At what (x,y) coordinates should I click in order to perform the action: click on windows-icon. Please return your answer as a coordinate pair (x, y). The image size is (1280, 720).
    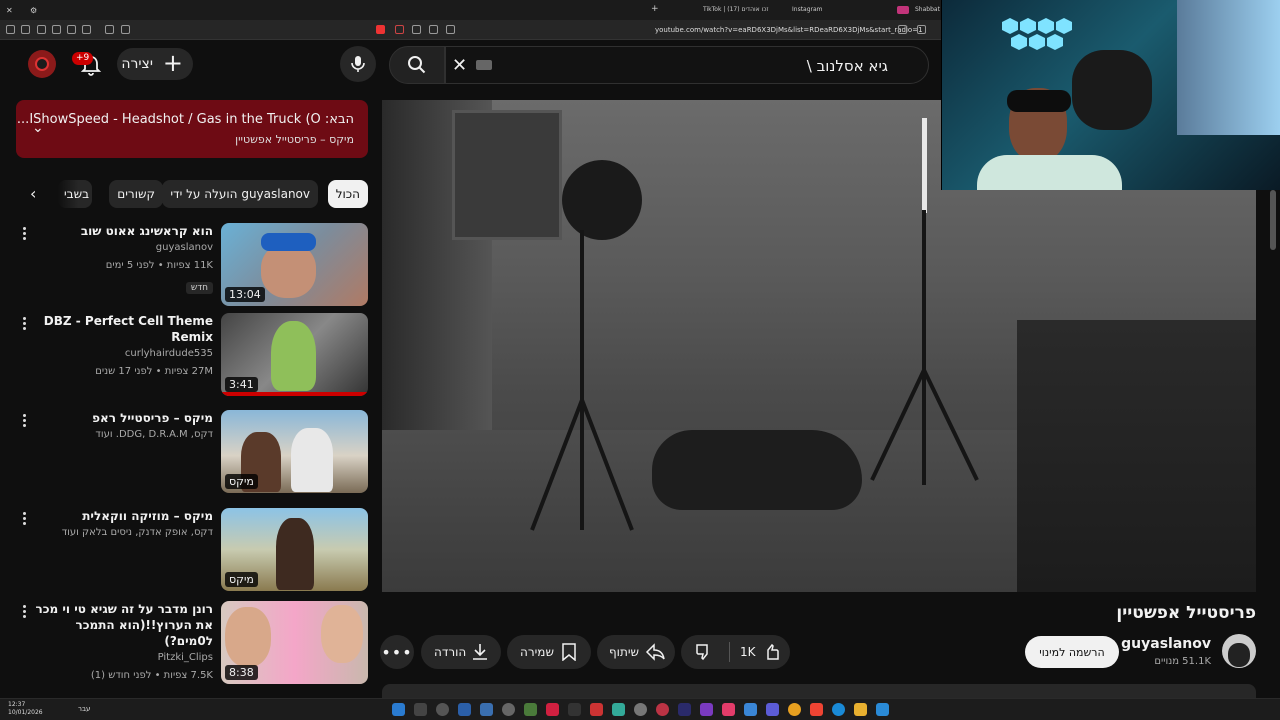
    Looking at the image, I should click on (882, 709).